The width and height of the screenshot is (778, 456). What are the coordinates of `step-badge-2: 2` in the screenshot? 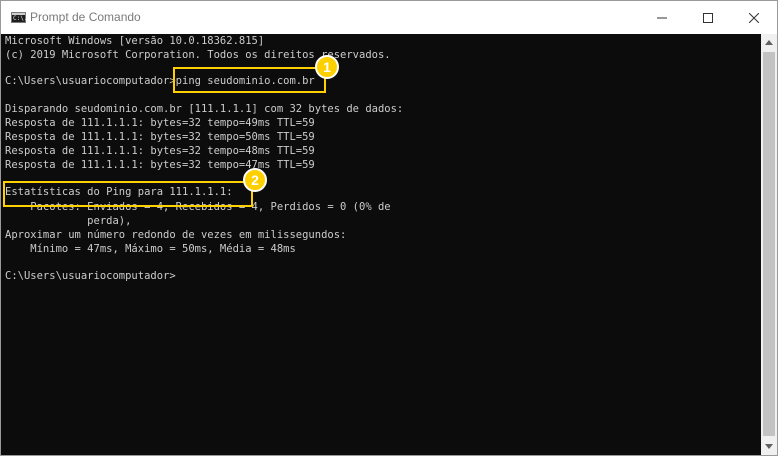 It's located at (255, 180).